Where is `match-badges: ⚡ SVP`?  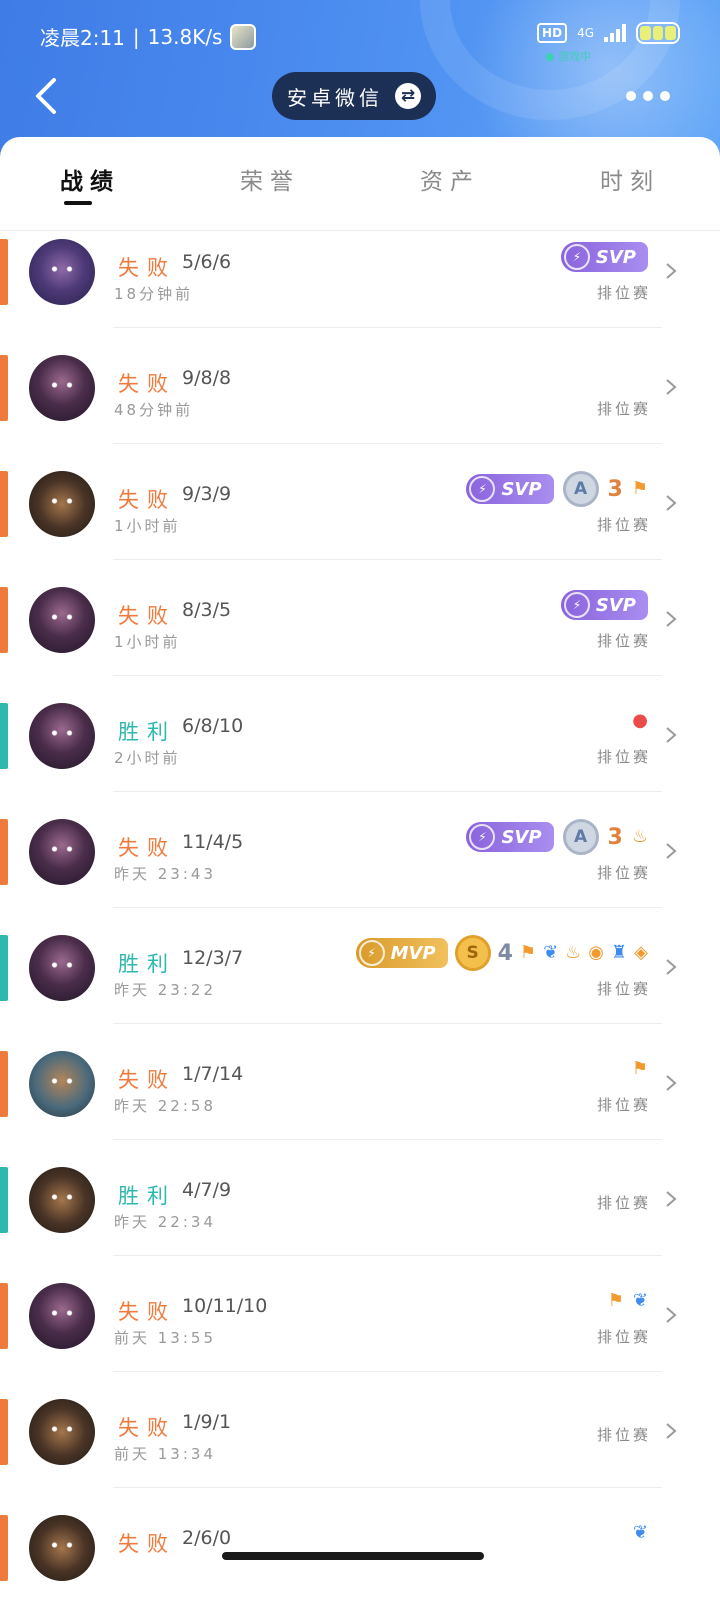
match-badges: ⚡ SVP is located at coordinates (604, 605).